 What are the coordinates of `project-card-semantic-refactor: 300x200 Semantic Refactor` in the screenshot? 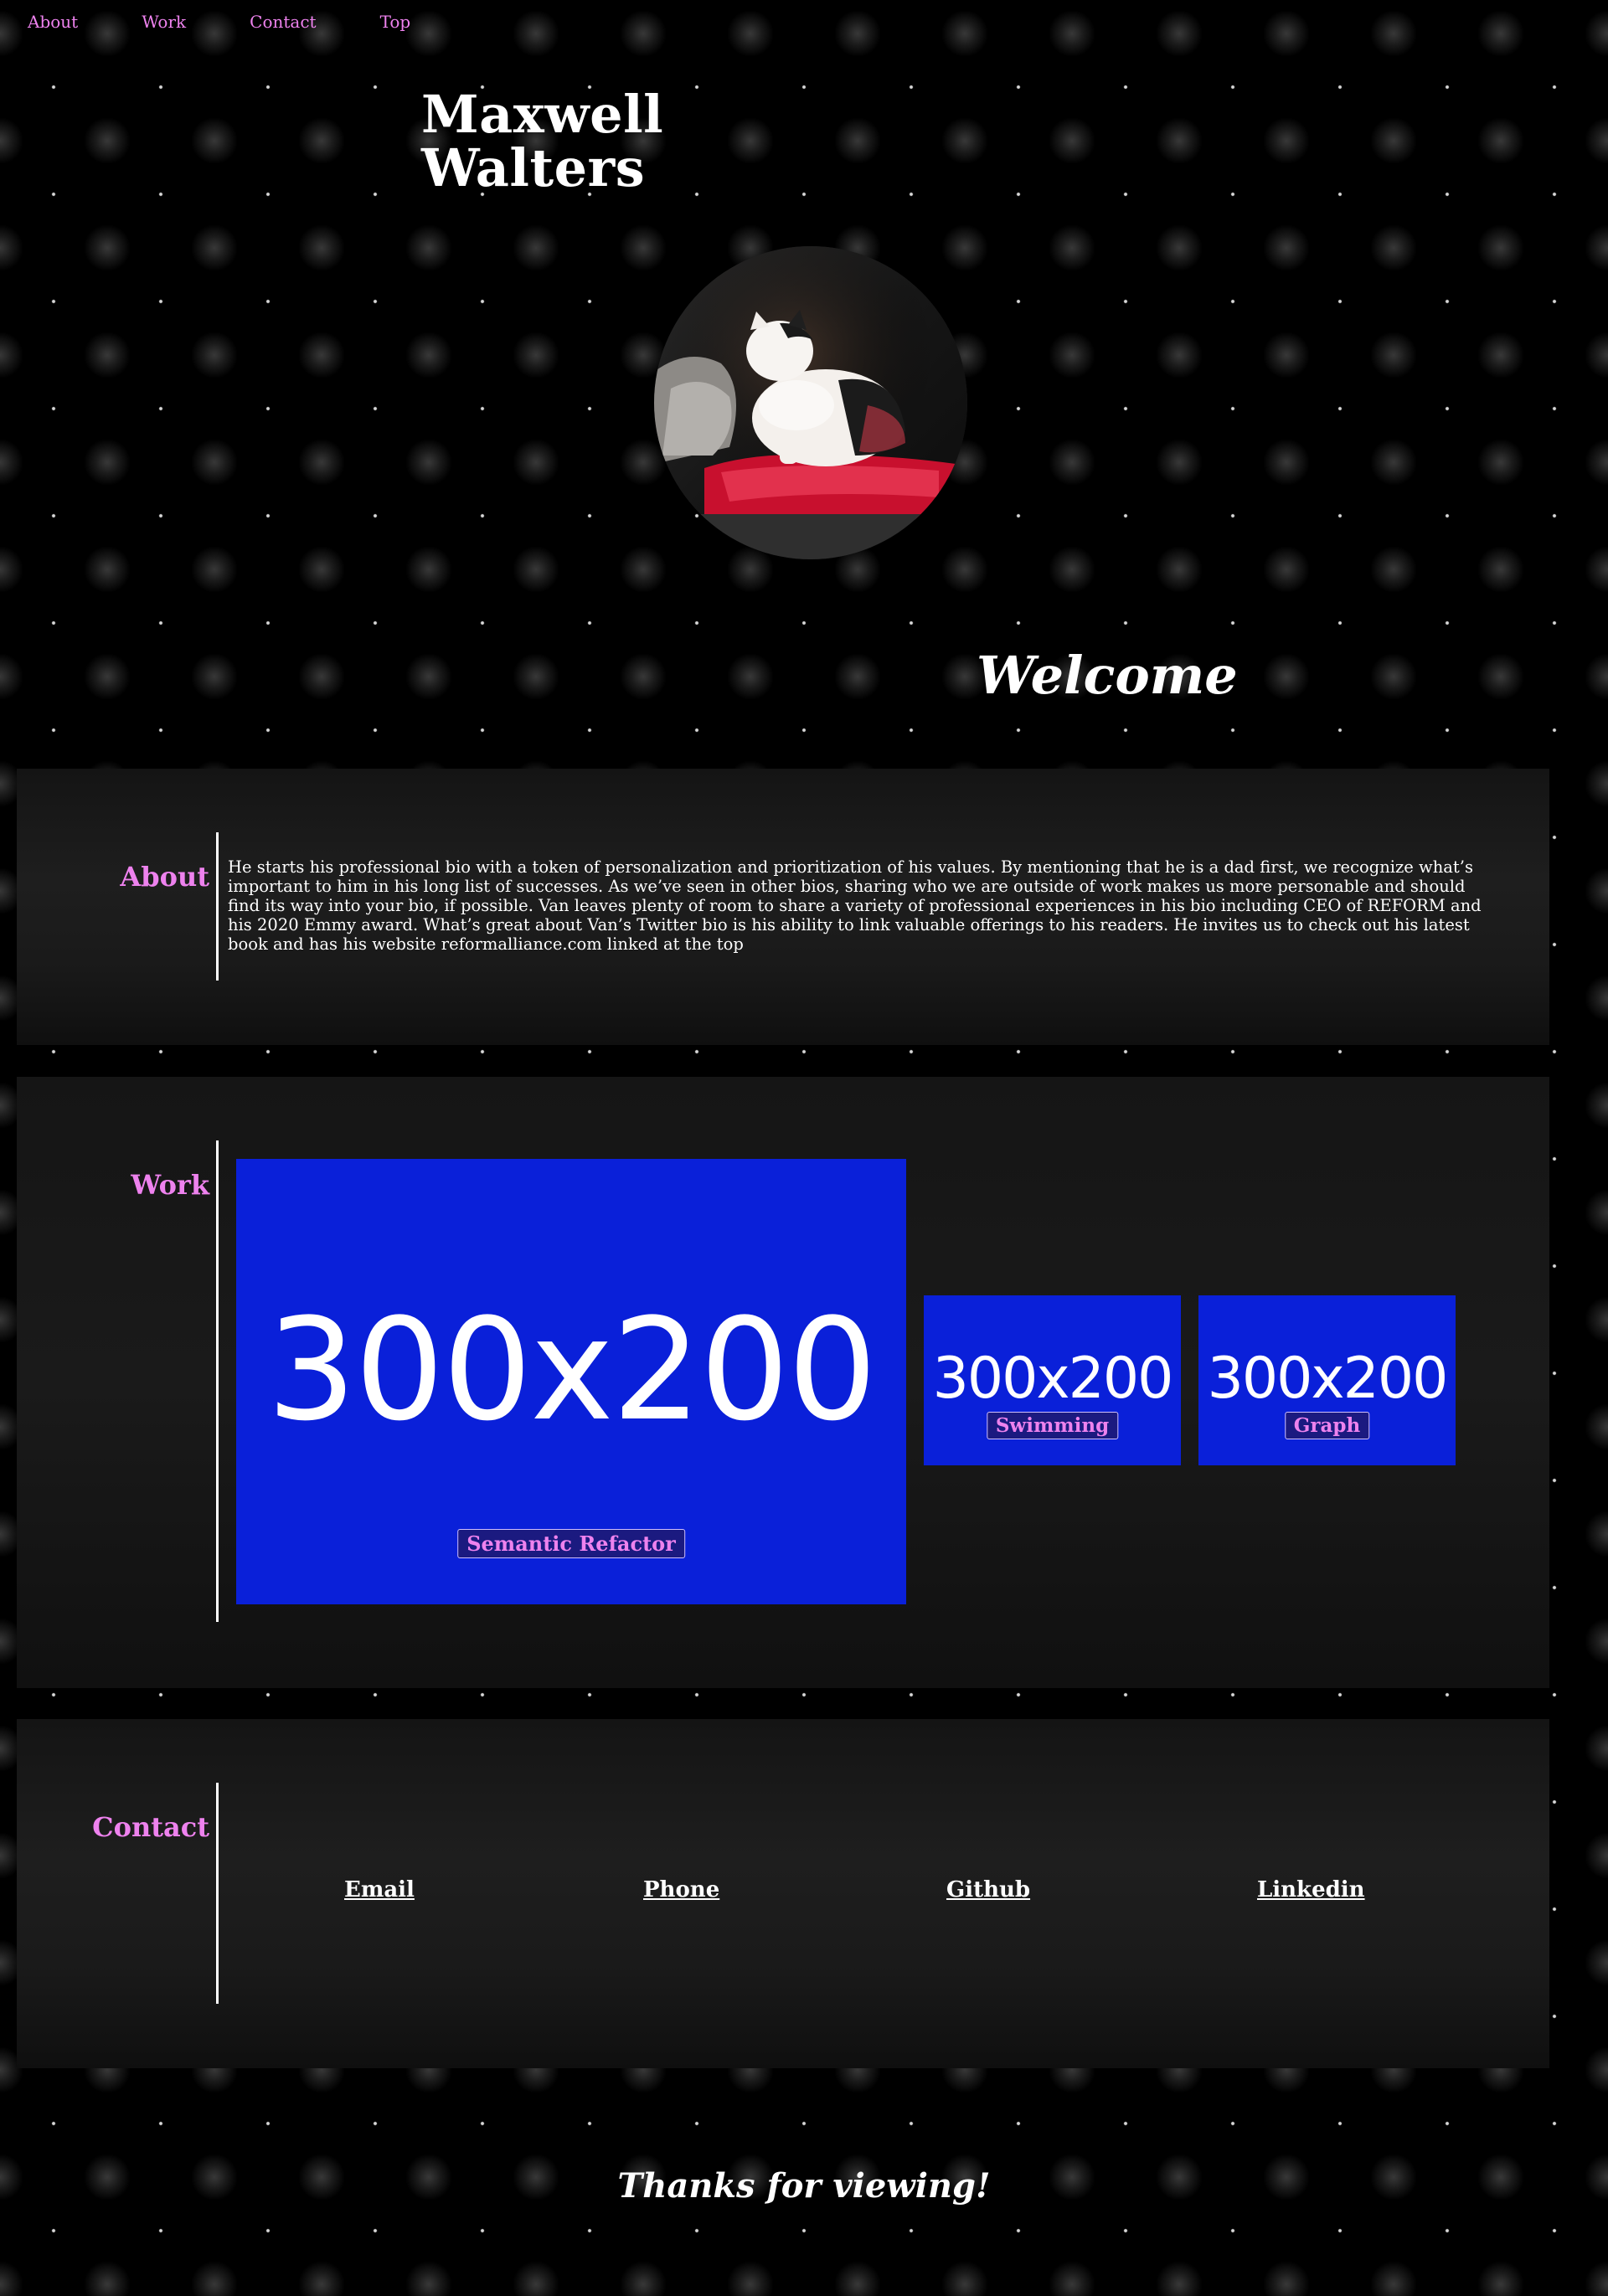 It's located at (571, 1382).